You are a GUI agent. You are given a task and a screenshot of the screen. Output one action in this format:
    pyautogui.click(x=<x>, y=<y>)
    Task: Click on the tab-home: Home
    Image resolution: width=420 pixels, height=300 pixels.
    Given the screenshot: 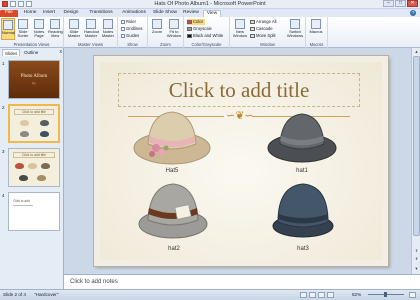 What is the action you would take?
    pyautogui.click(x=30, y=13)
    